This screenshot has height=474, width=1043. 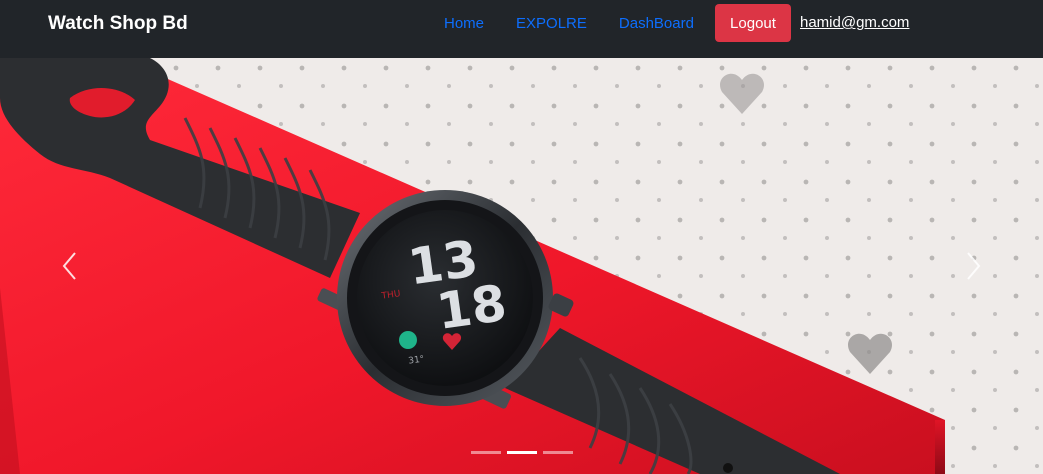 I want to click on carousel-indicators, so click(x=521, y=452).